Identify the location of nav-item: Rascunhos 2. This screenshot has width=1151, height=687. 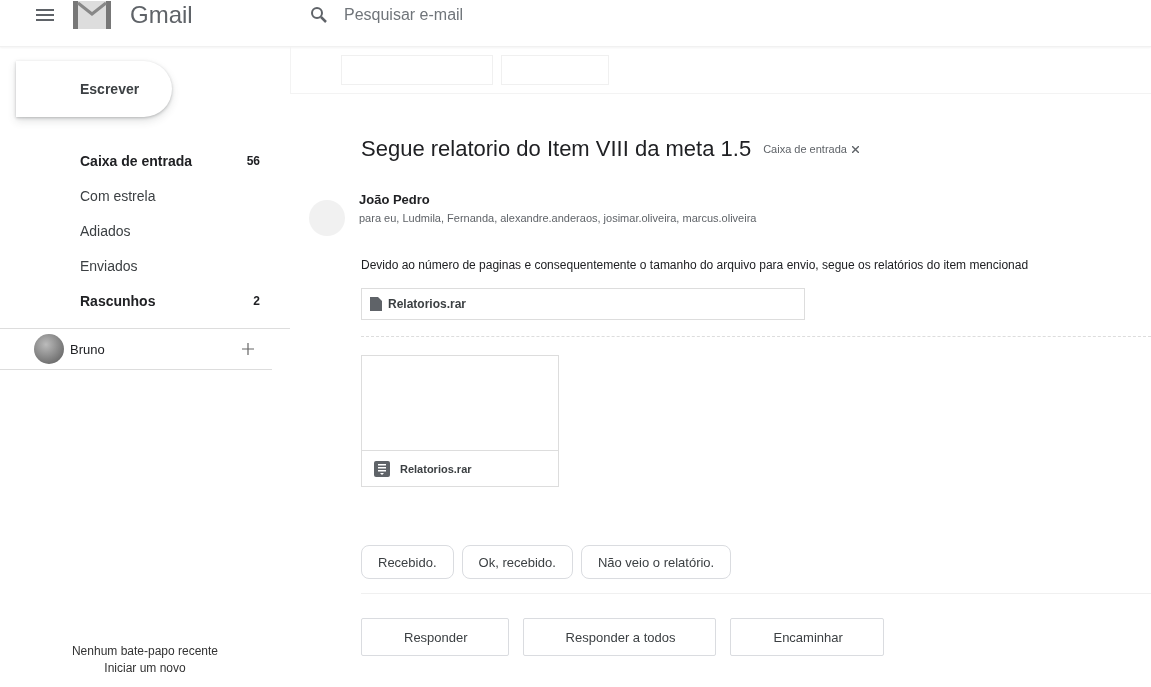
(145, 300).